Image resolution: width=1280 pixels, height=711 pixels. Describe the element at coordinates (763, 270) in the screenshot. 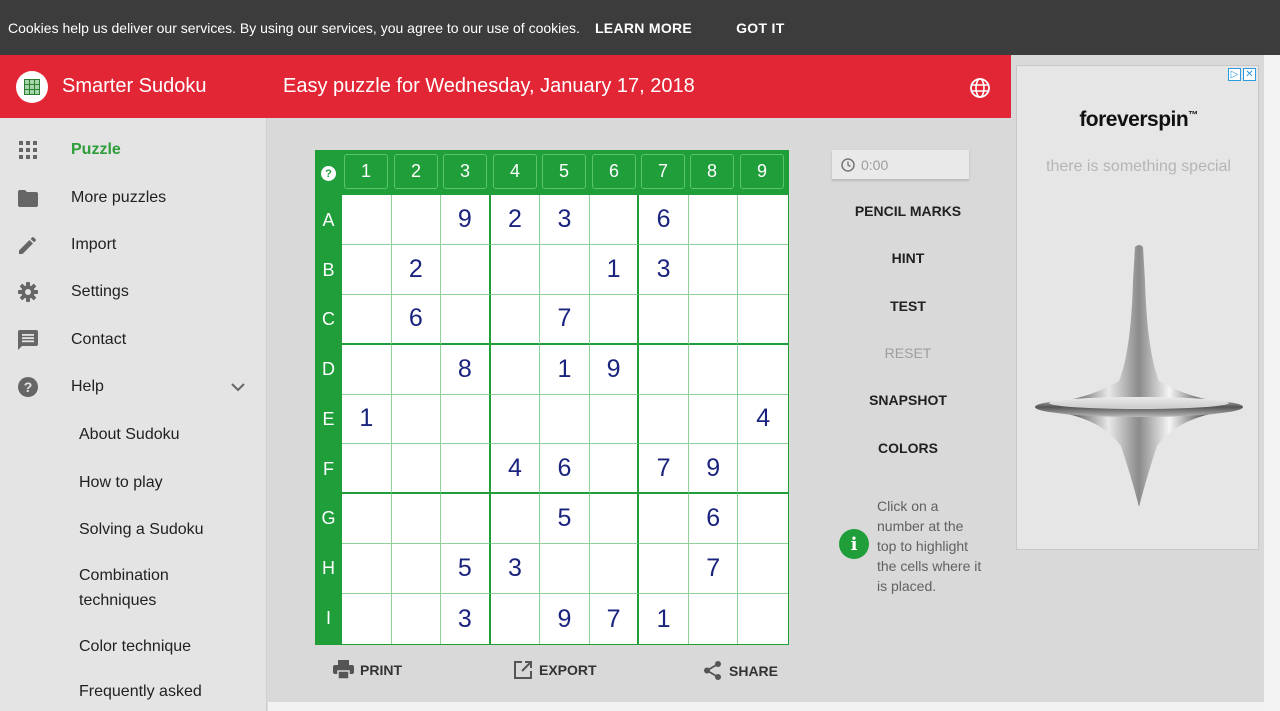

I see `cell-b9` at that location.